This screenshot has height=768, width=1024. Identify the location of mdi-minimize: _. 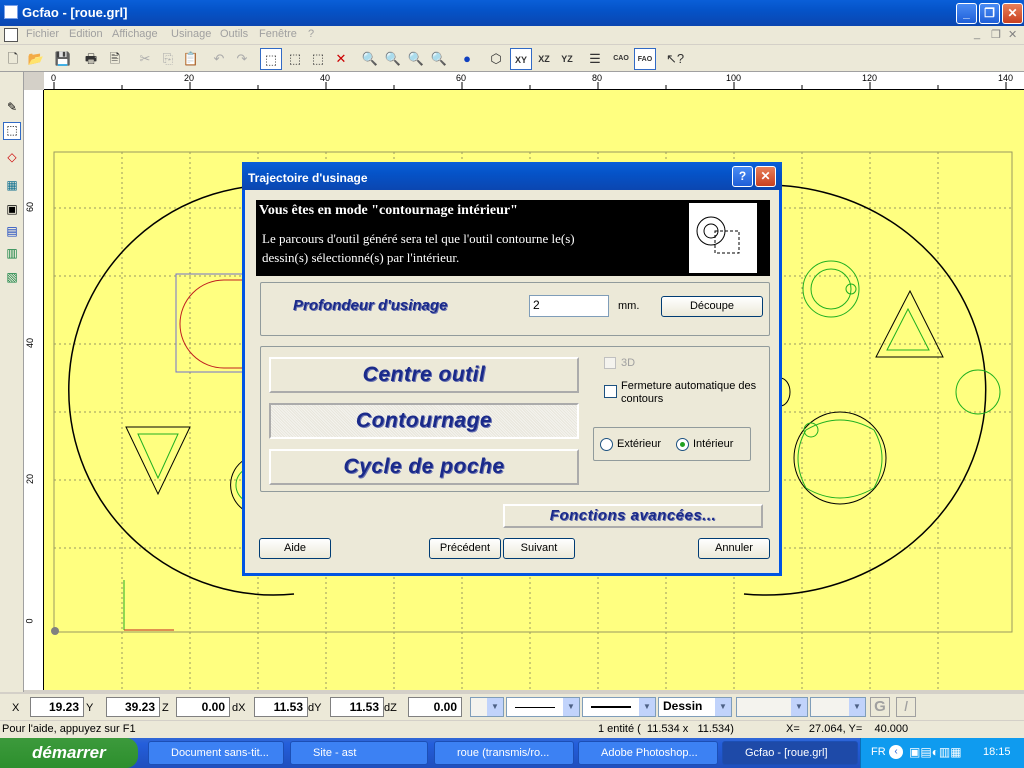
(977, 34).